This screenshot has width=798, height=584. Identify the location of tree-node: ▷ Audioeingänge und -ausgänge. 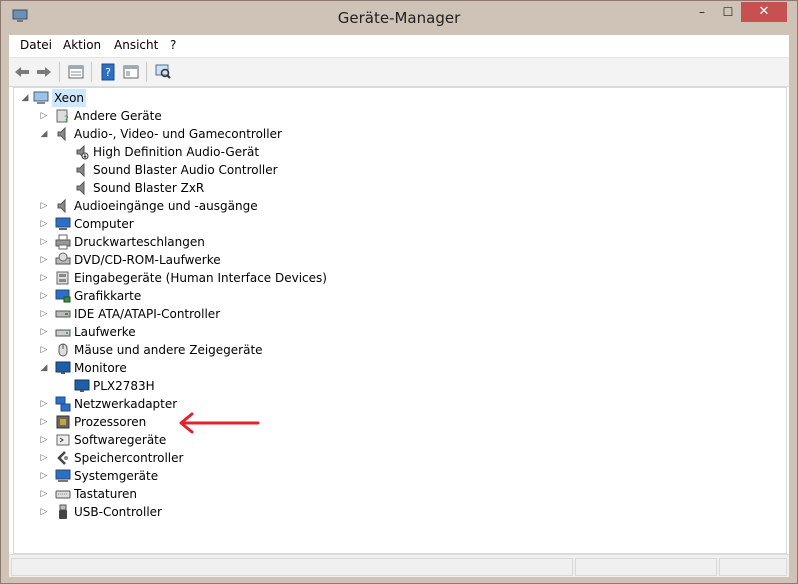
(214, 206).